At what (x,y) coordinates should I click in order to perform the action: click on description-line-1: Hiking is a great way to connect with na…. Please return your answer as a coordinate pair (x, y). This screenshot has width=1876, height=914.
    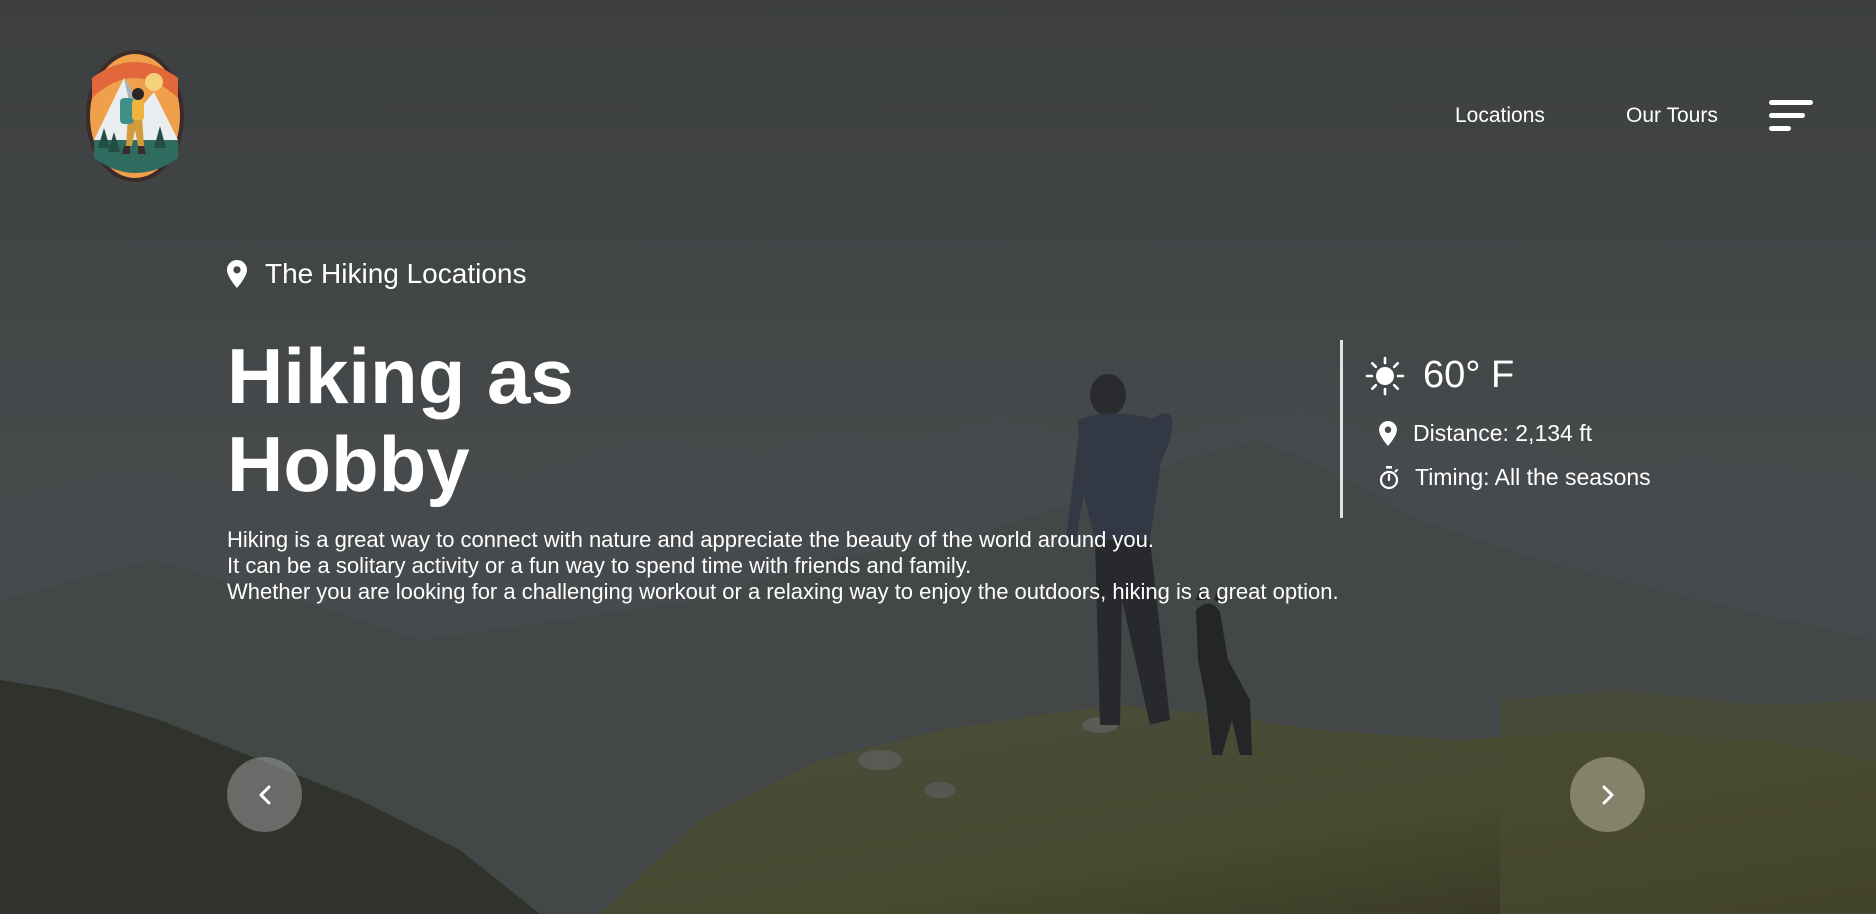
    Looking at the image, I should click on (691, 539).